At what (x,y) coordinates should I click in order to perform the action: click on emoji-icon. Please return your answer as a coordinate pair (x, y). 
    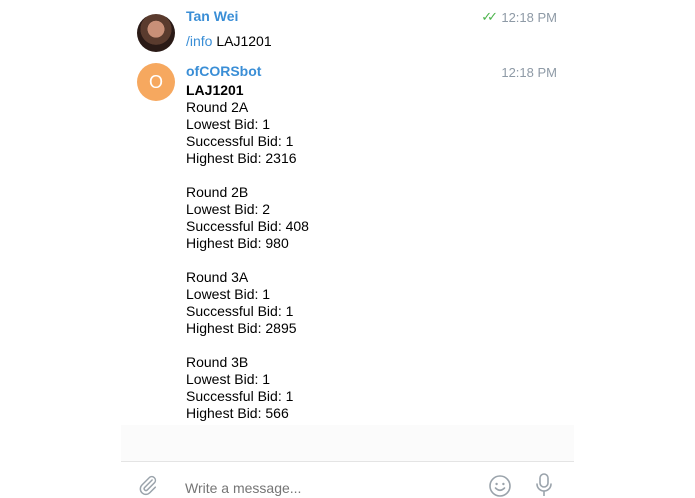
    Looking at the image, I should click on (500, 486).